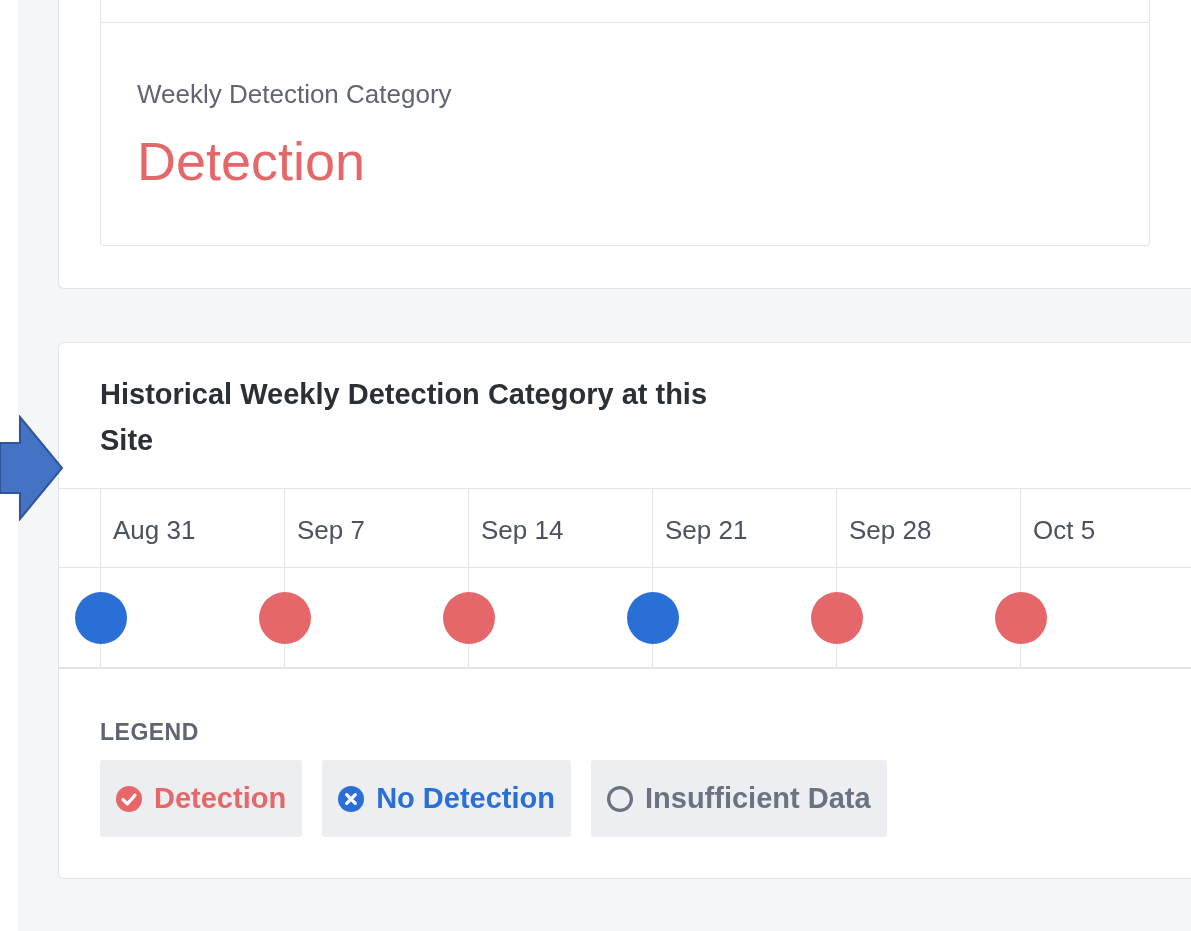  Describe the element at coordinates (890, 531) in the screenshot. I see `week-label: Sep 28` at that location.